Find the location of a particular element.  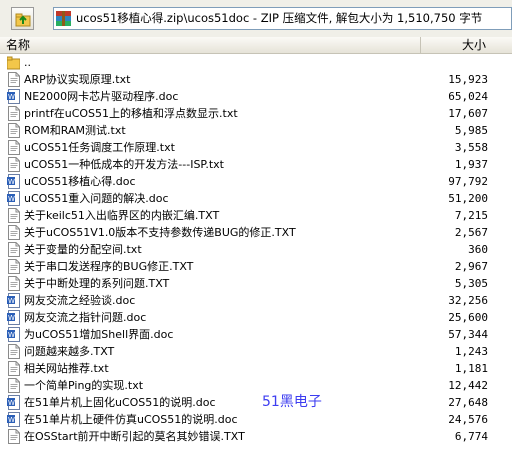

file-name: uCOS51任务调度工作原理.txt is located at coordinates (99, 147).